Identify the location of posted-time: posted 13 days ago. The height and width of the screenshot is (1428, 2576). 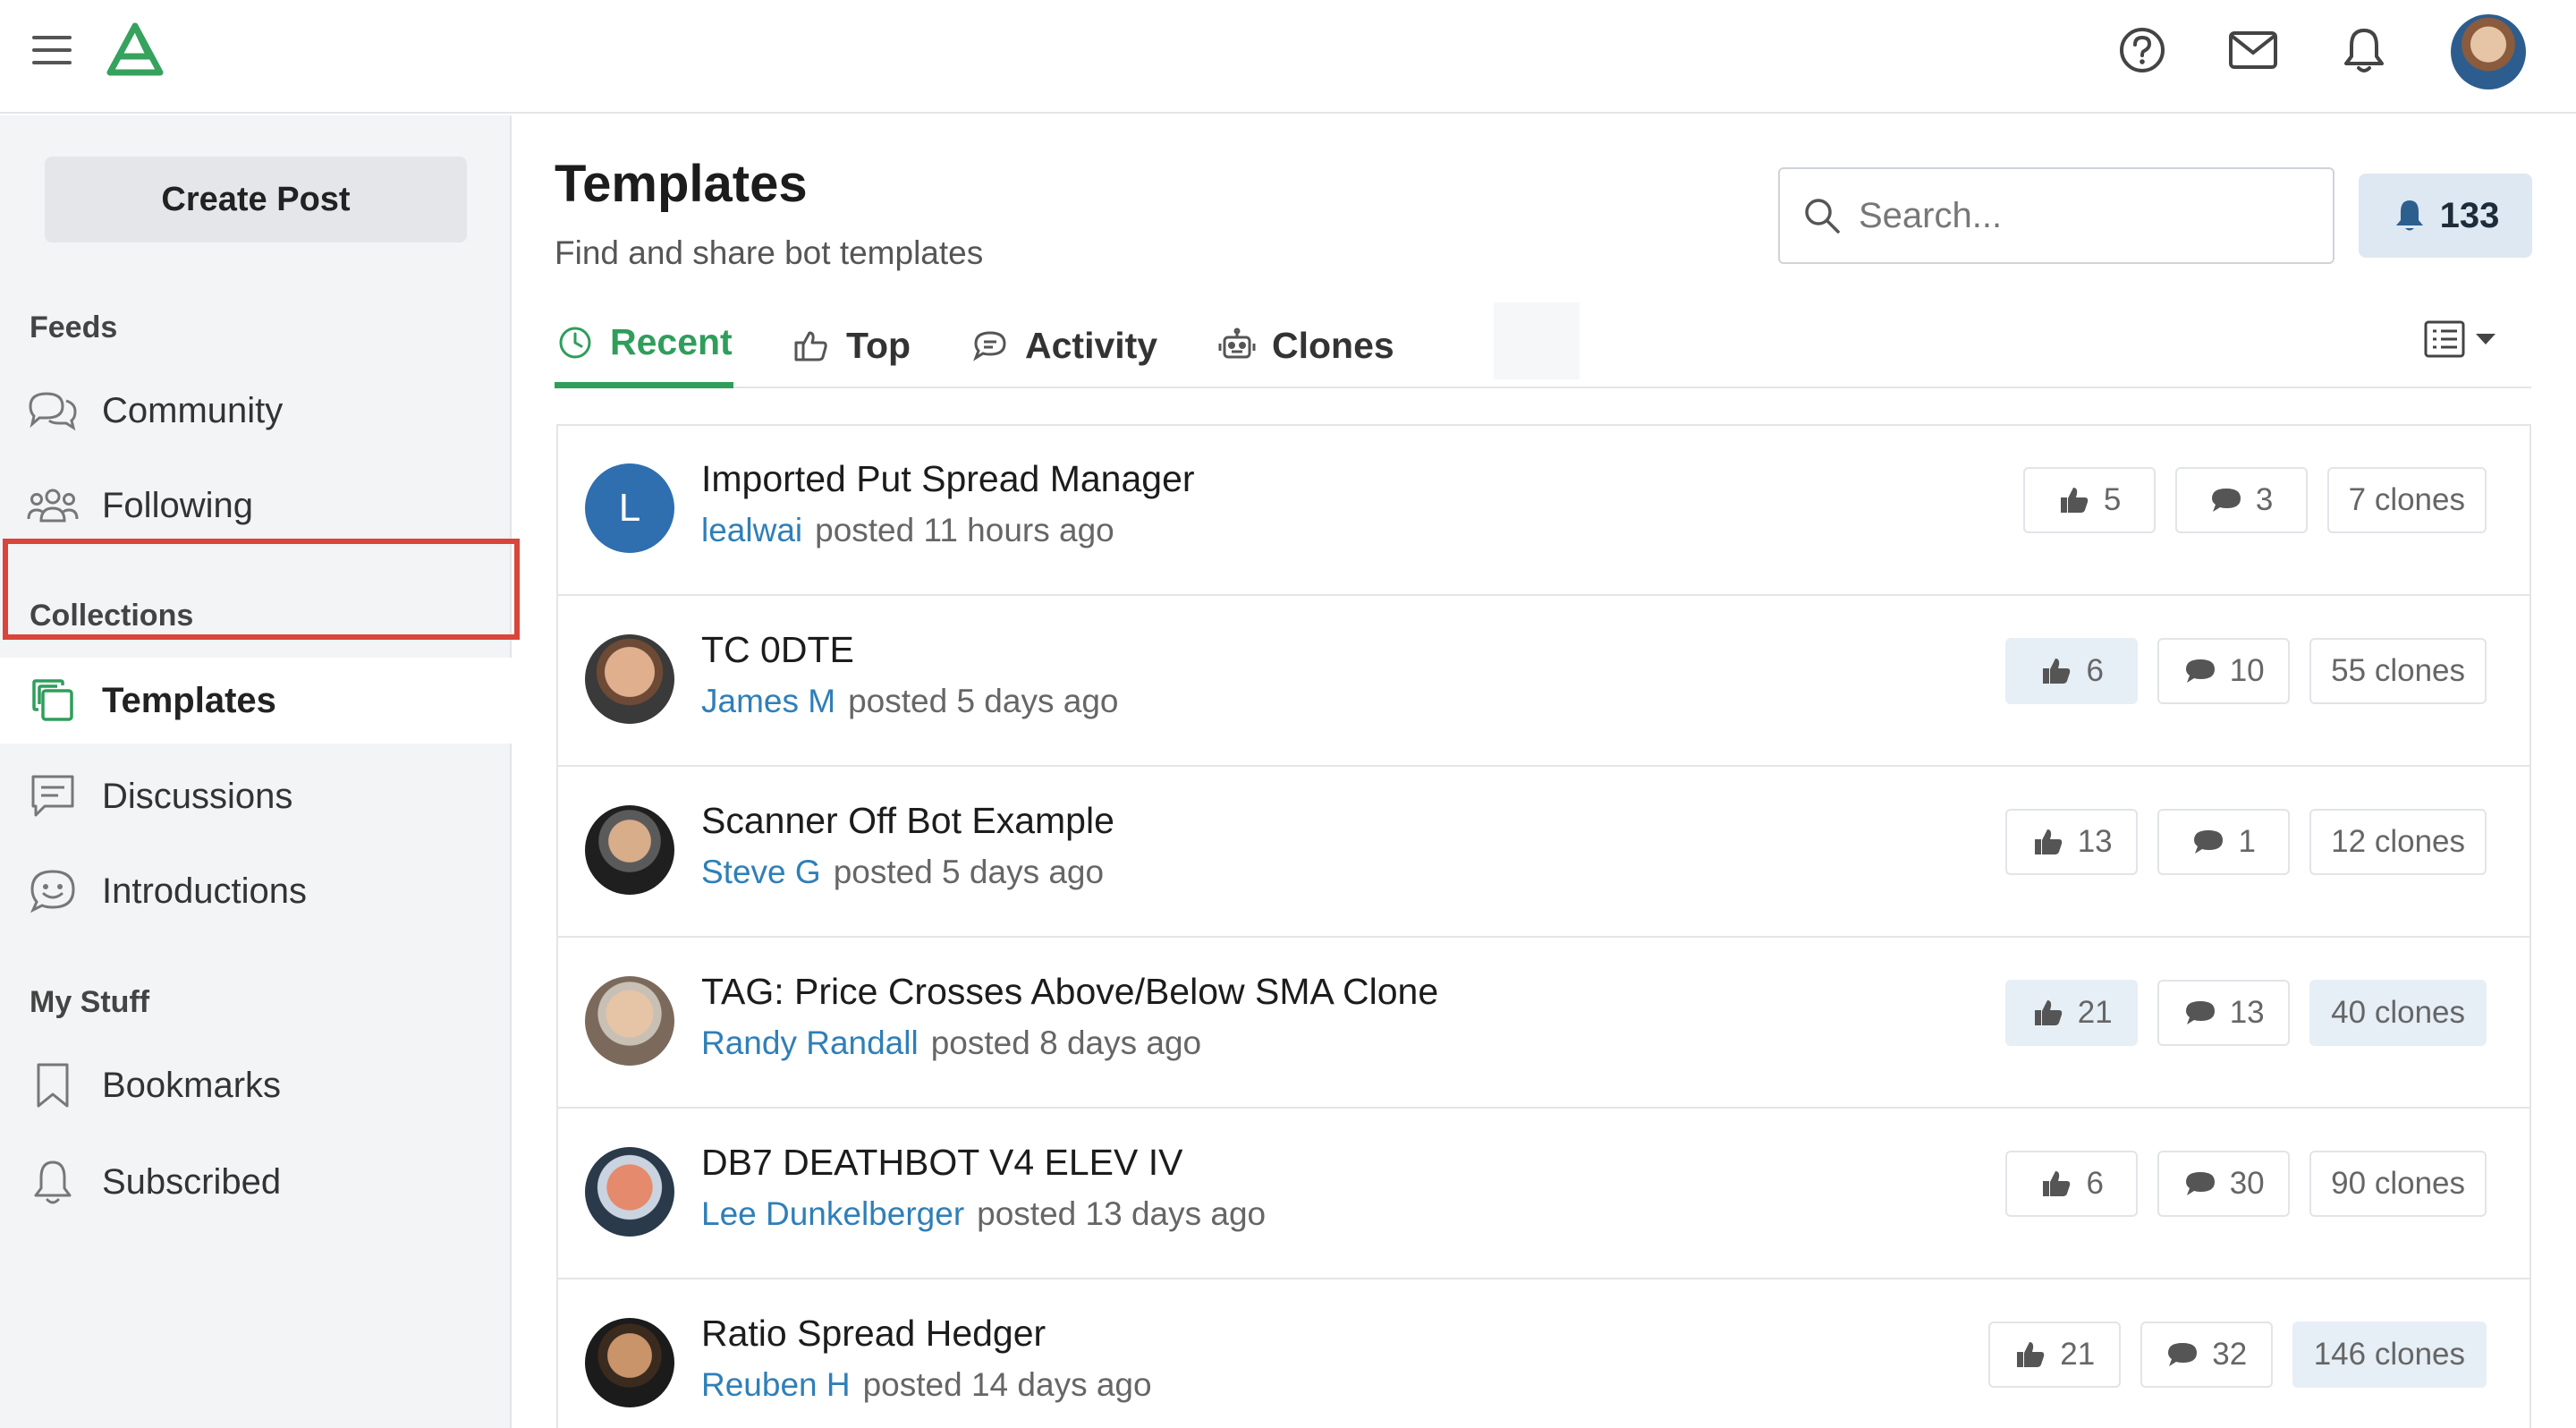
(1122, 1213).